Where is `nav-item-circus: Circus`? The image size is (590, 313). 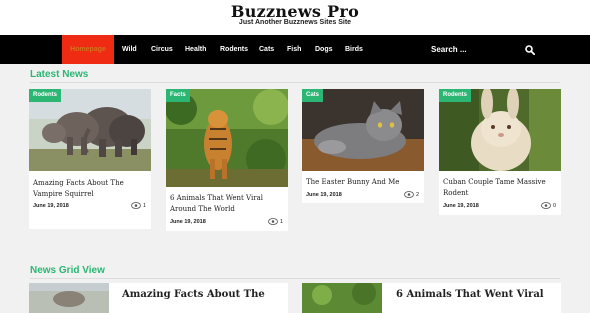 nav-item-circus: Circus is located at coordinates (162, 49).